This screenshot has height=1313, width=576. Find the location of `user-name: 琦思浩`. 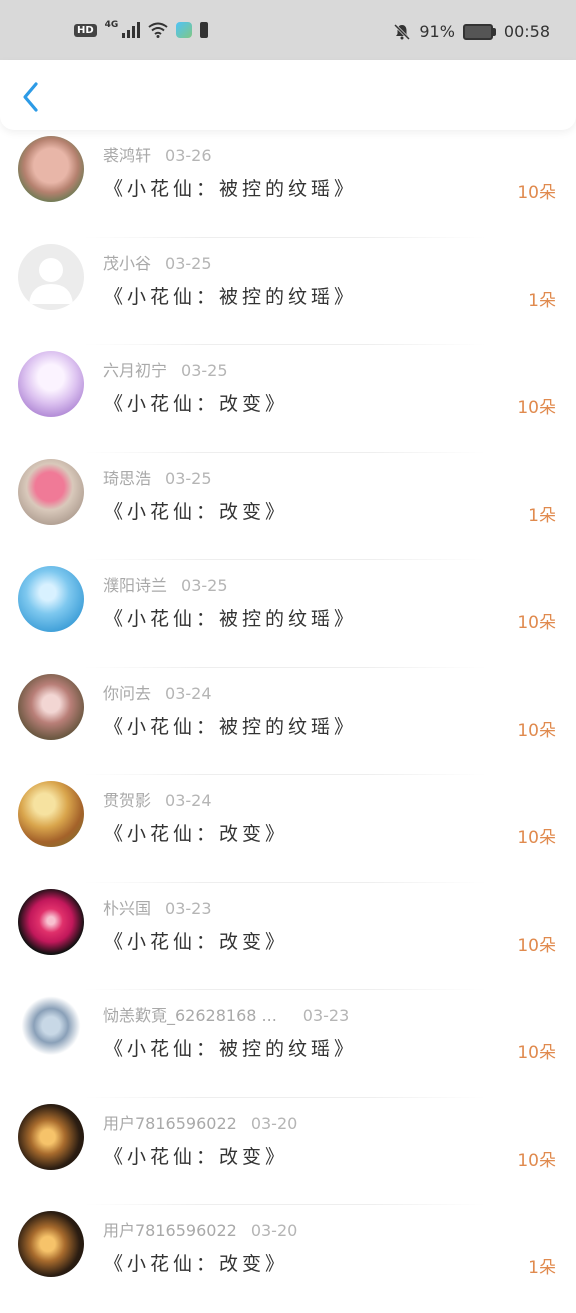

user-name: 琦思浩 is located at coordinates (127, 478).